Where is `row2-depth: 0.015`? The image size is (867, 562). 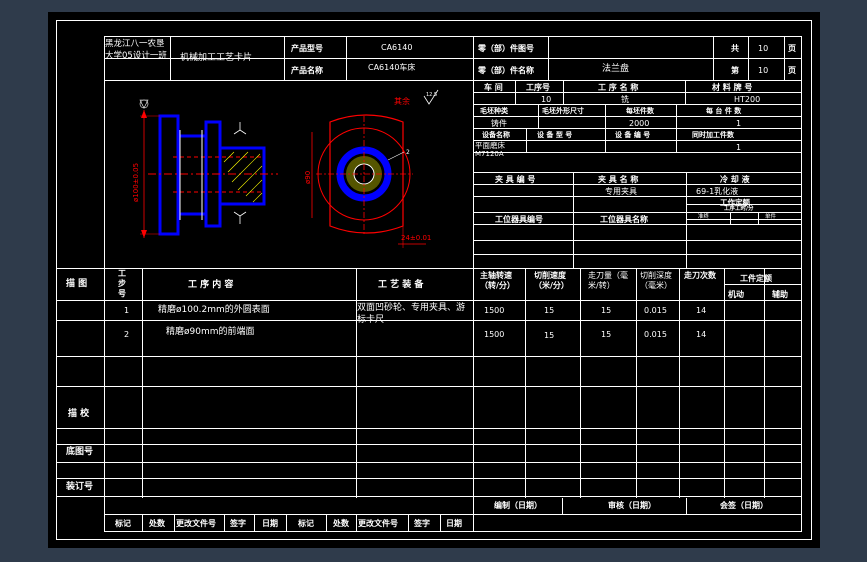 row2-depth: 0.015 is located at coordinates (655, 334).